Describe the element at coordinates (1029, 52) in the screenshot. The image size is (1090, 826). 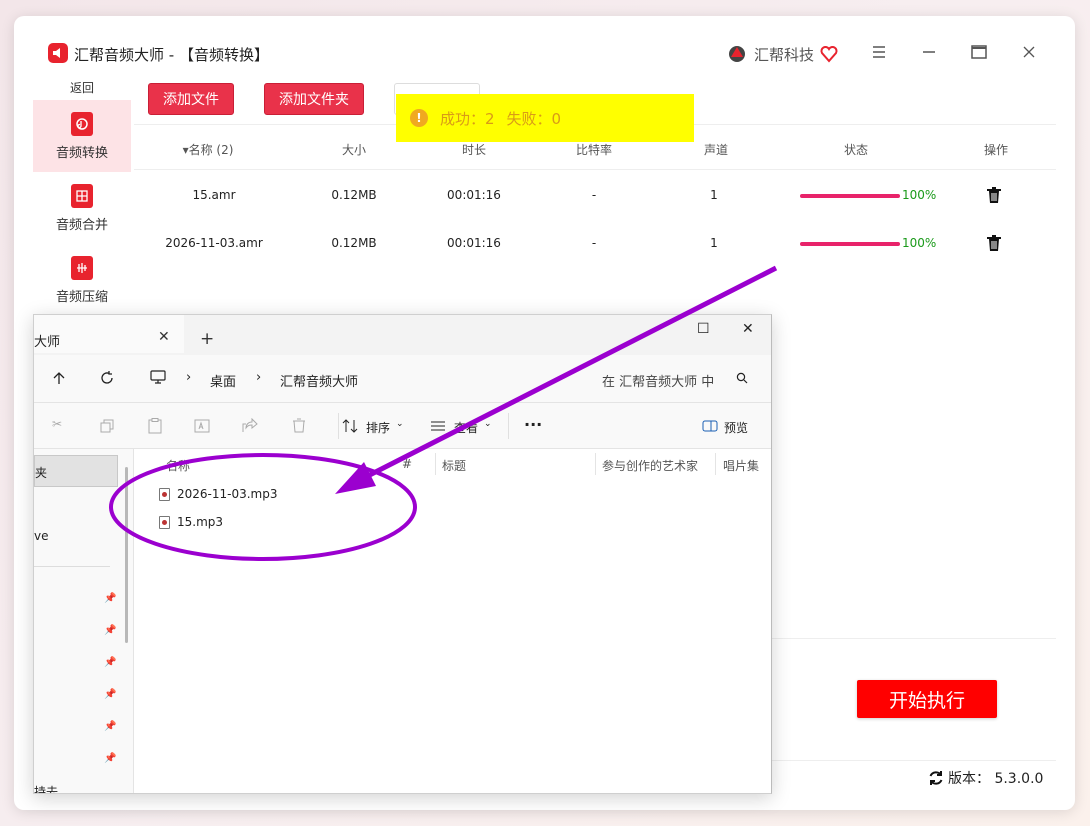
I see `close-icon` at that location.